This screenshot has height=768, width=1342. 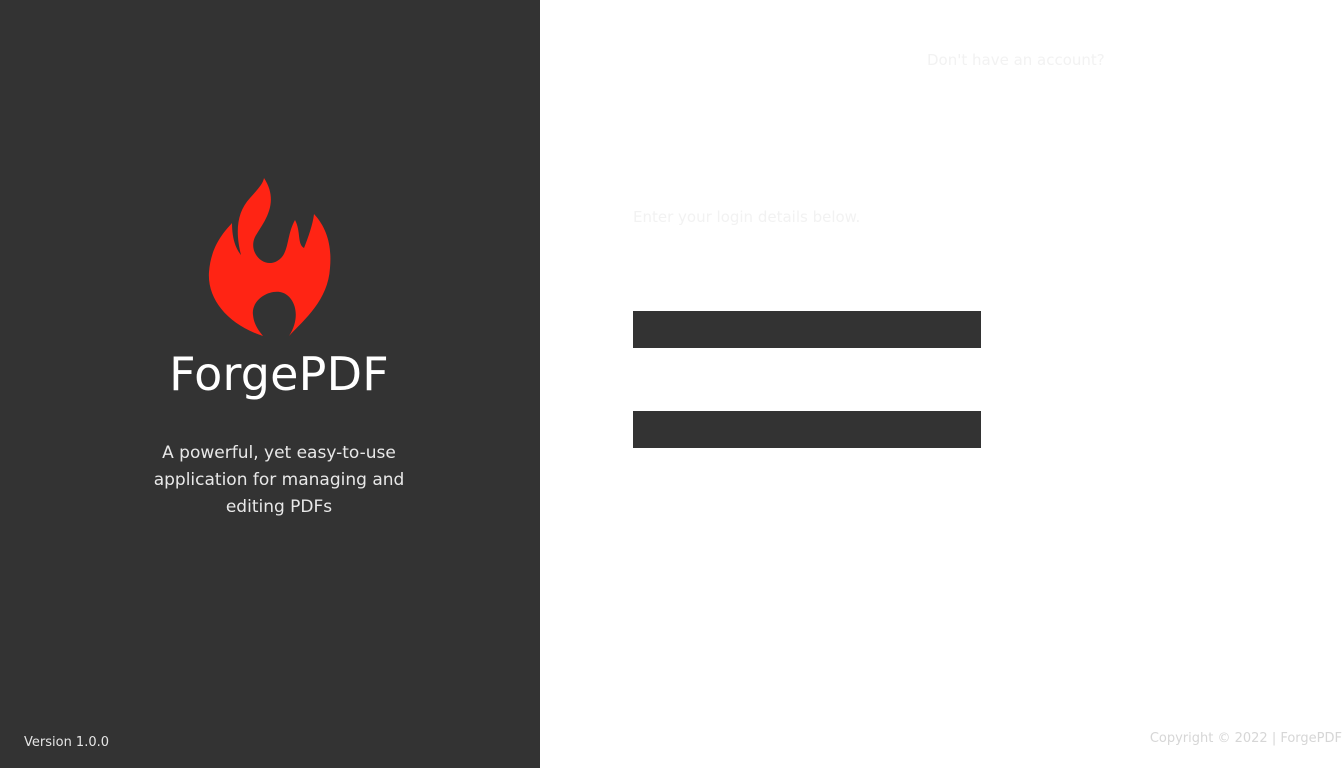 What do you see at coordinates (279, 374) in the screenshot?
I see `app-title: ForgePDF` at bounding box center [279, 374].